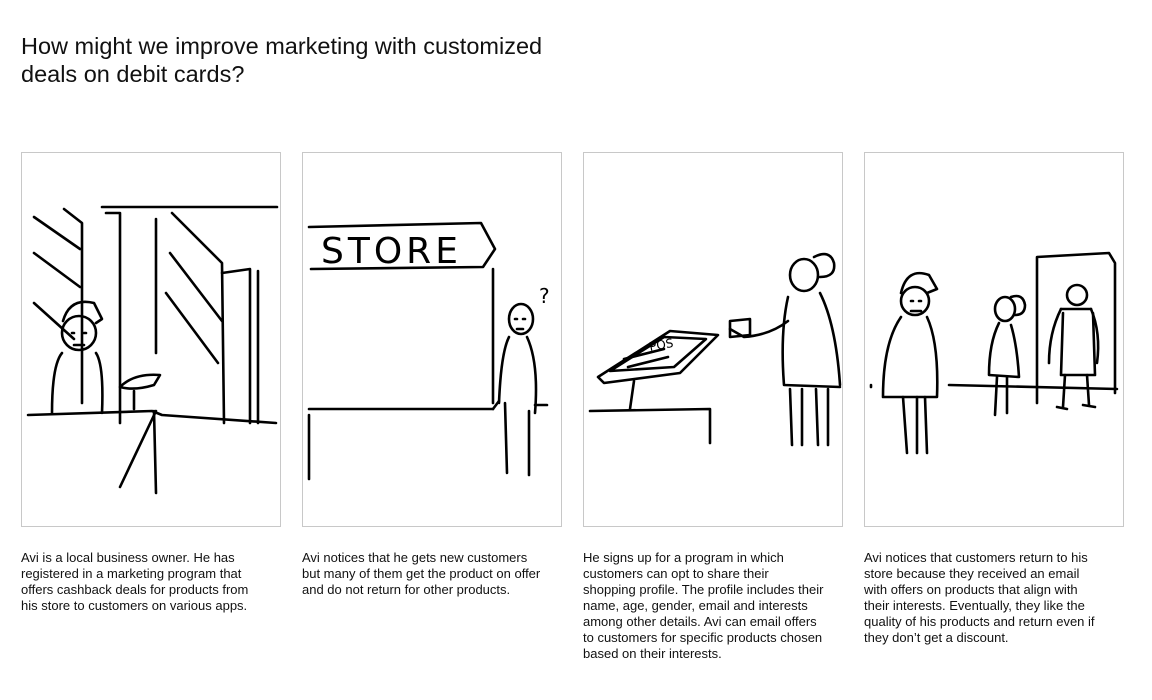  What do you see at coordinates (715, 349) in the screenshot?
I see `sketch-pos-card-payment: POS` at bounding box center [715, 349].